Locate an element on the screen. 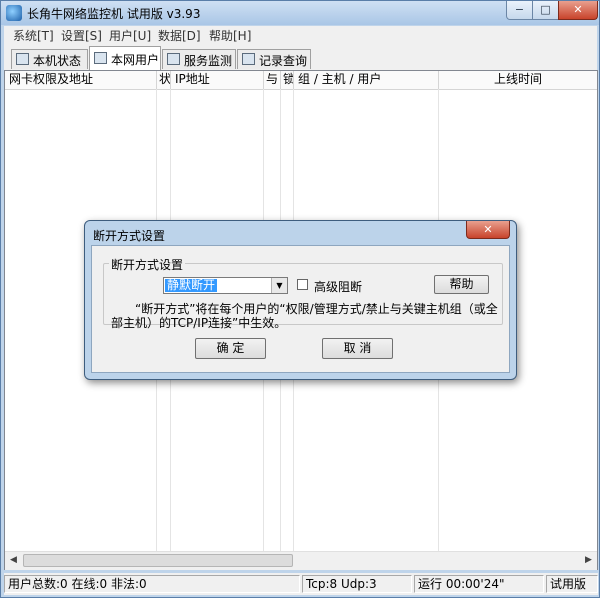 Image resolution: width=600 pixels, height=598 pixels. tab-service-monitor: 服务监测 is located at coordinates (199, 59).